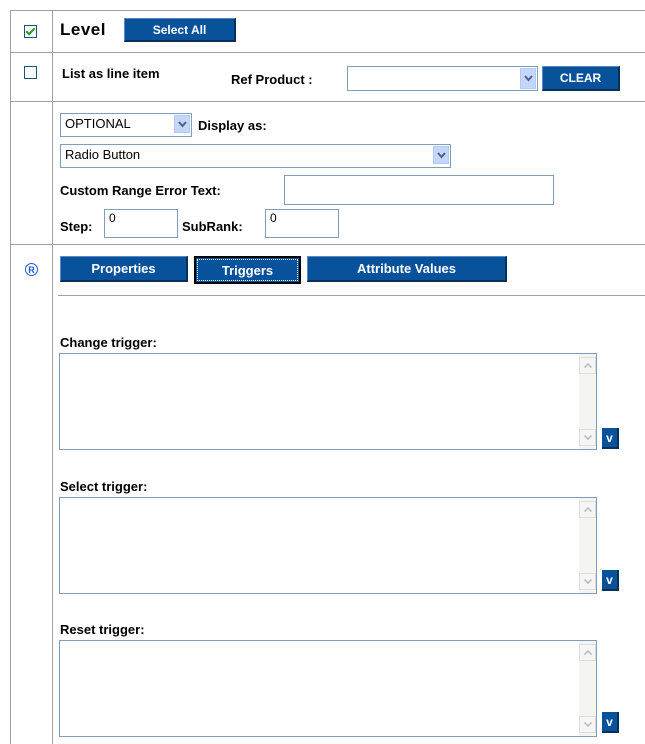  I want to click on tab-properties: Properties, so click(124, 269).